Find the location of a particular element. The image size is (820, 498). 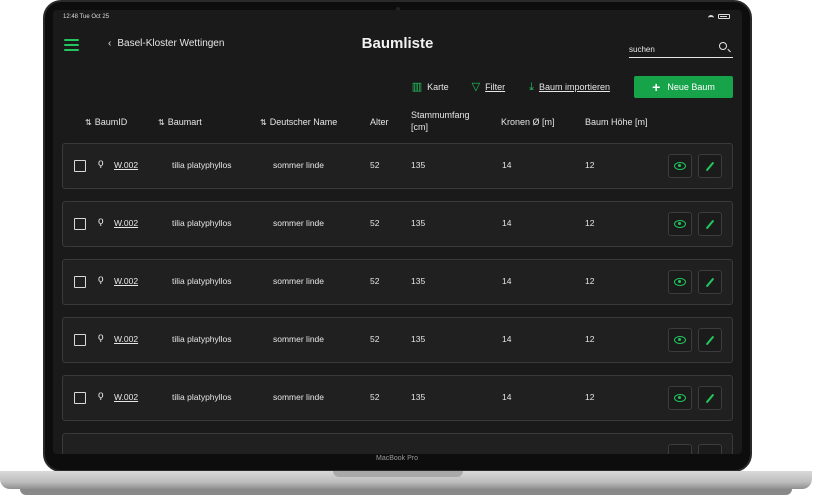

filter-icon: ▽ is located at coordinates (476, 86).